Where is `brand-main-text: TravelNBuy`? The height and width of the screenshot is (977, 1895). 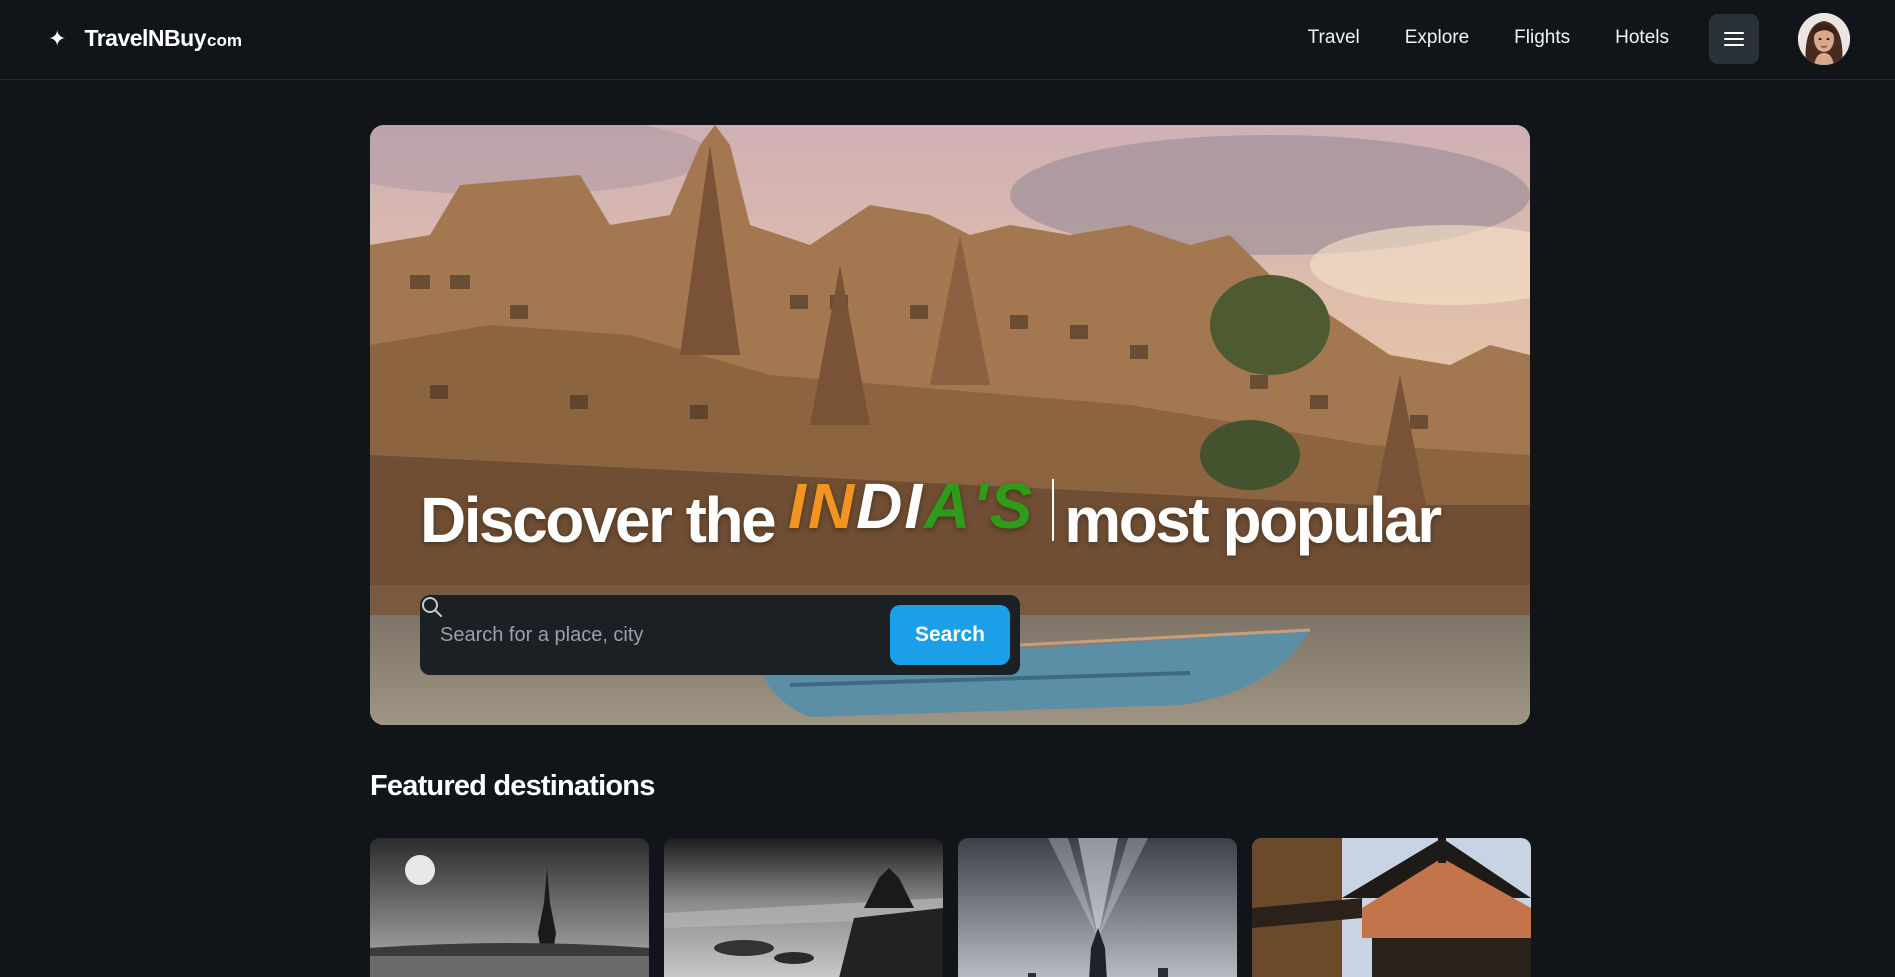 brand-main-text: TravelNBuy is located at coordinates (145, 38).